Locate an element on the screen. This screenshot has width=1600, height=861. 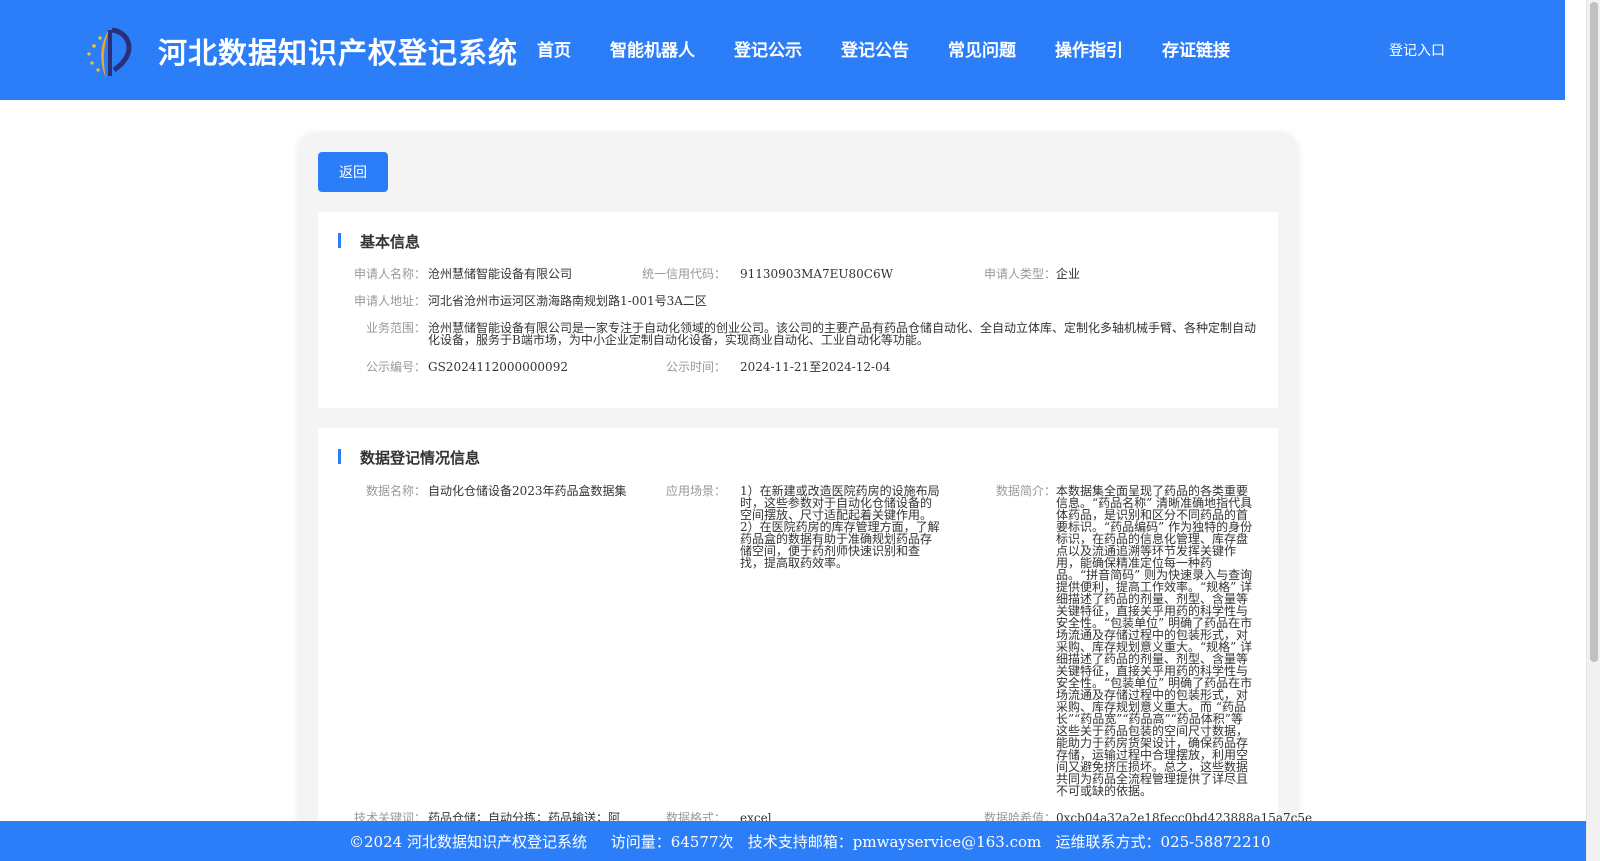
nav-home: 首页 is located at coordinates (554, 48).